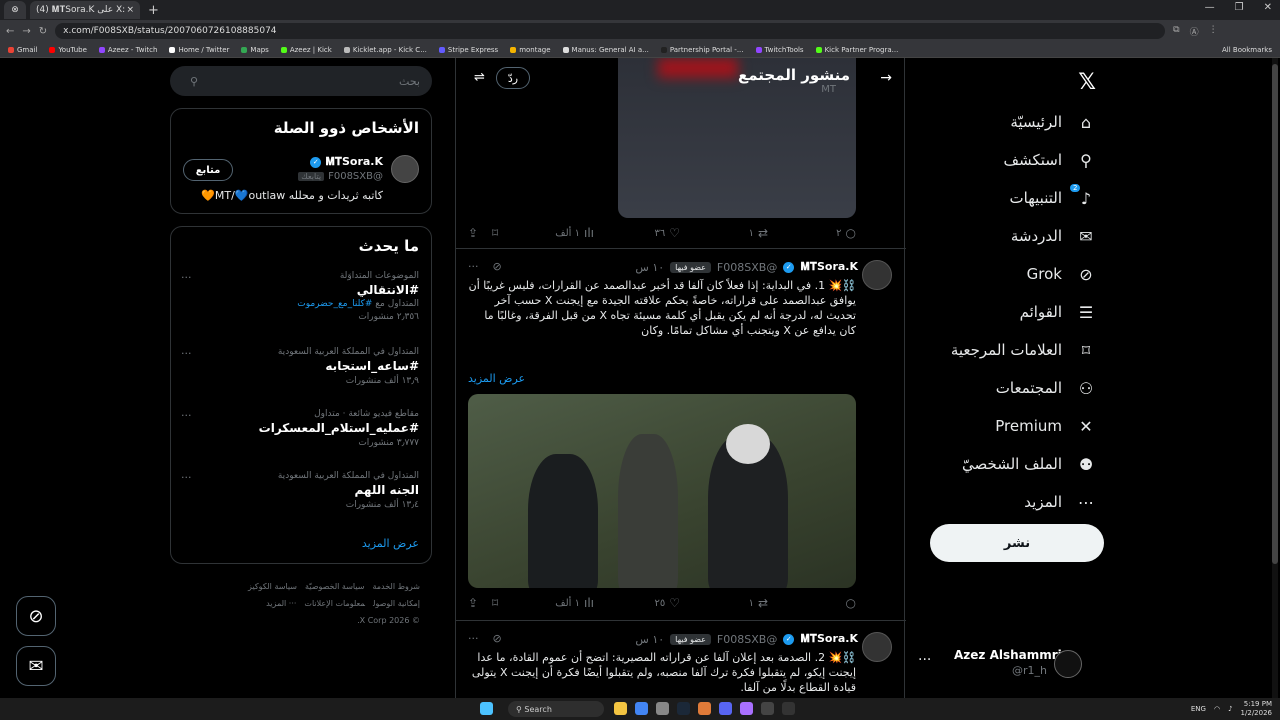 The width and height of the screenshot is (1280, 720). What do you see at coordinates (886, 78) in the screenshot?
I see `back-arrow-icon: →` at bounding box center [886, 78].